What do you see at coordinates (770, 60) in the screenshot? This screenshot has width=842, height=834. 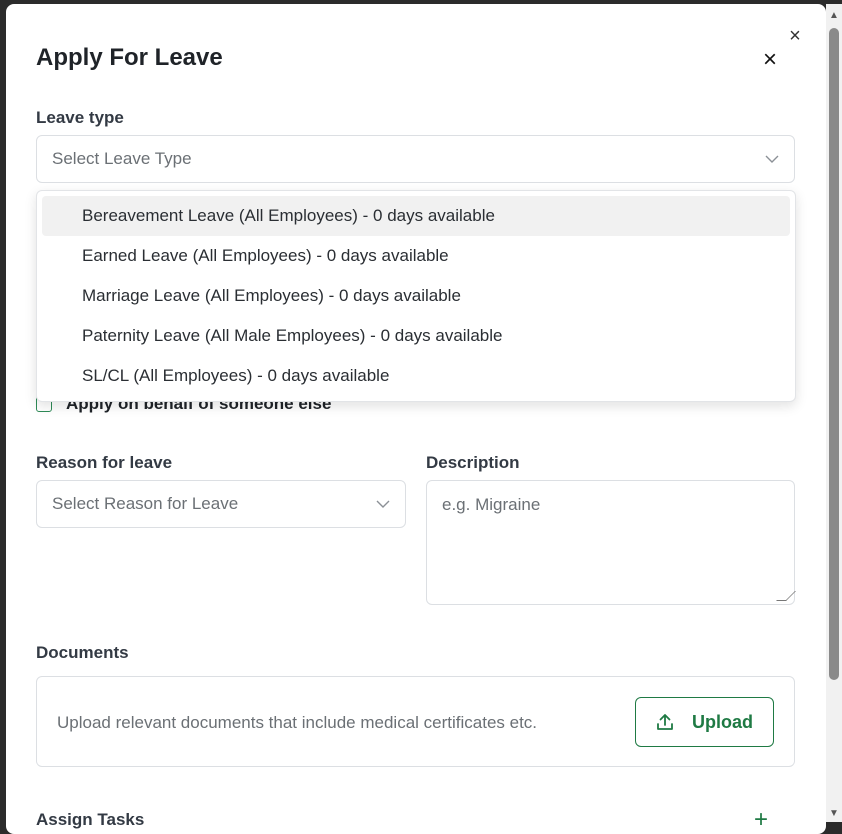 I see `close-icon: ×` at bounding box center [770, 60].